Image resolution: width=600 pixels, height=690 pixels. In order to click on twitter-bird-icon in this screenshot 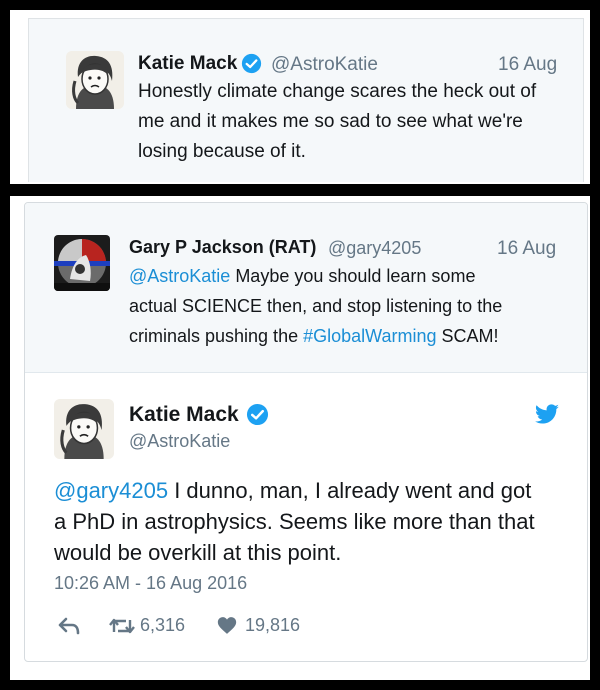, I will do `click(547, 417)`.